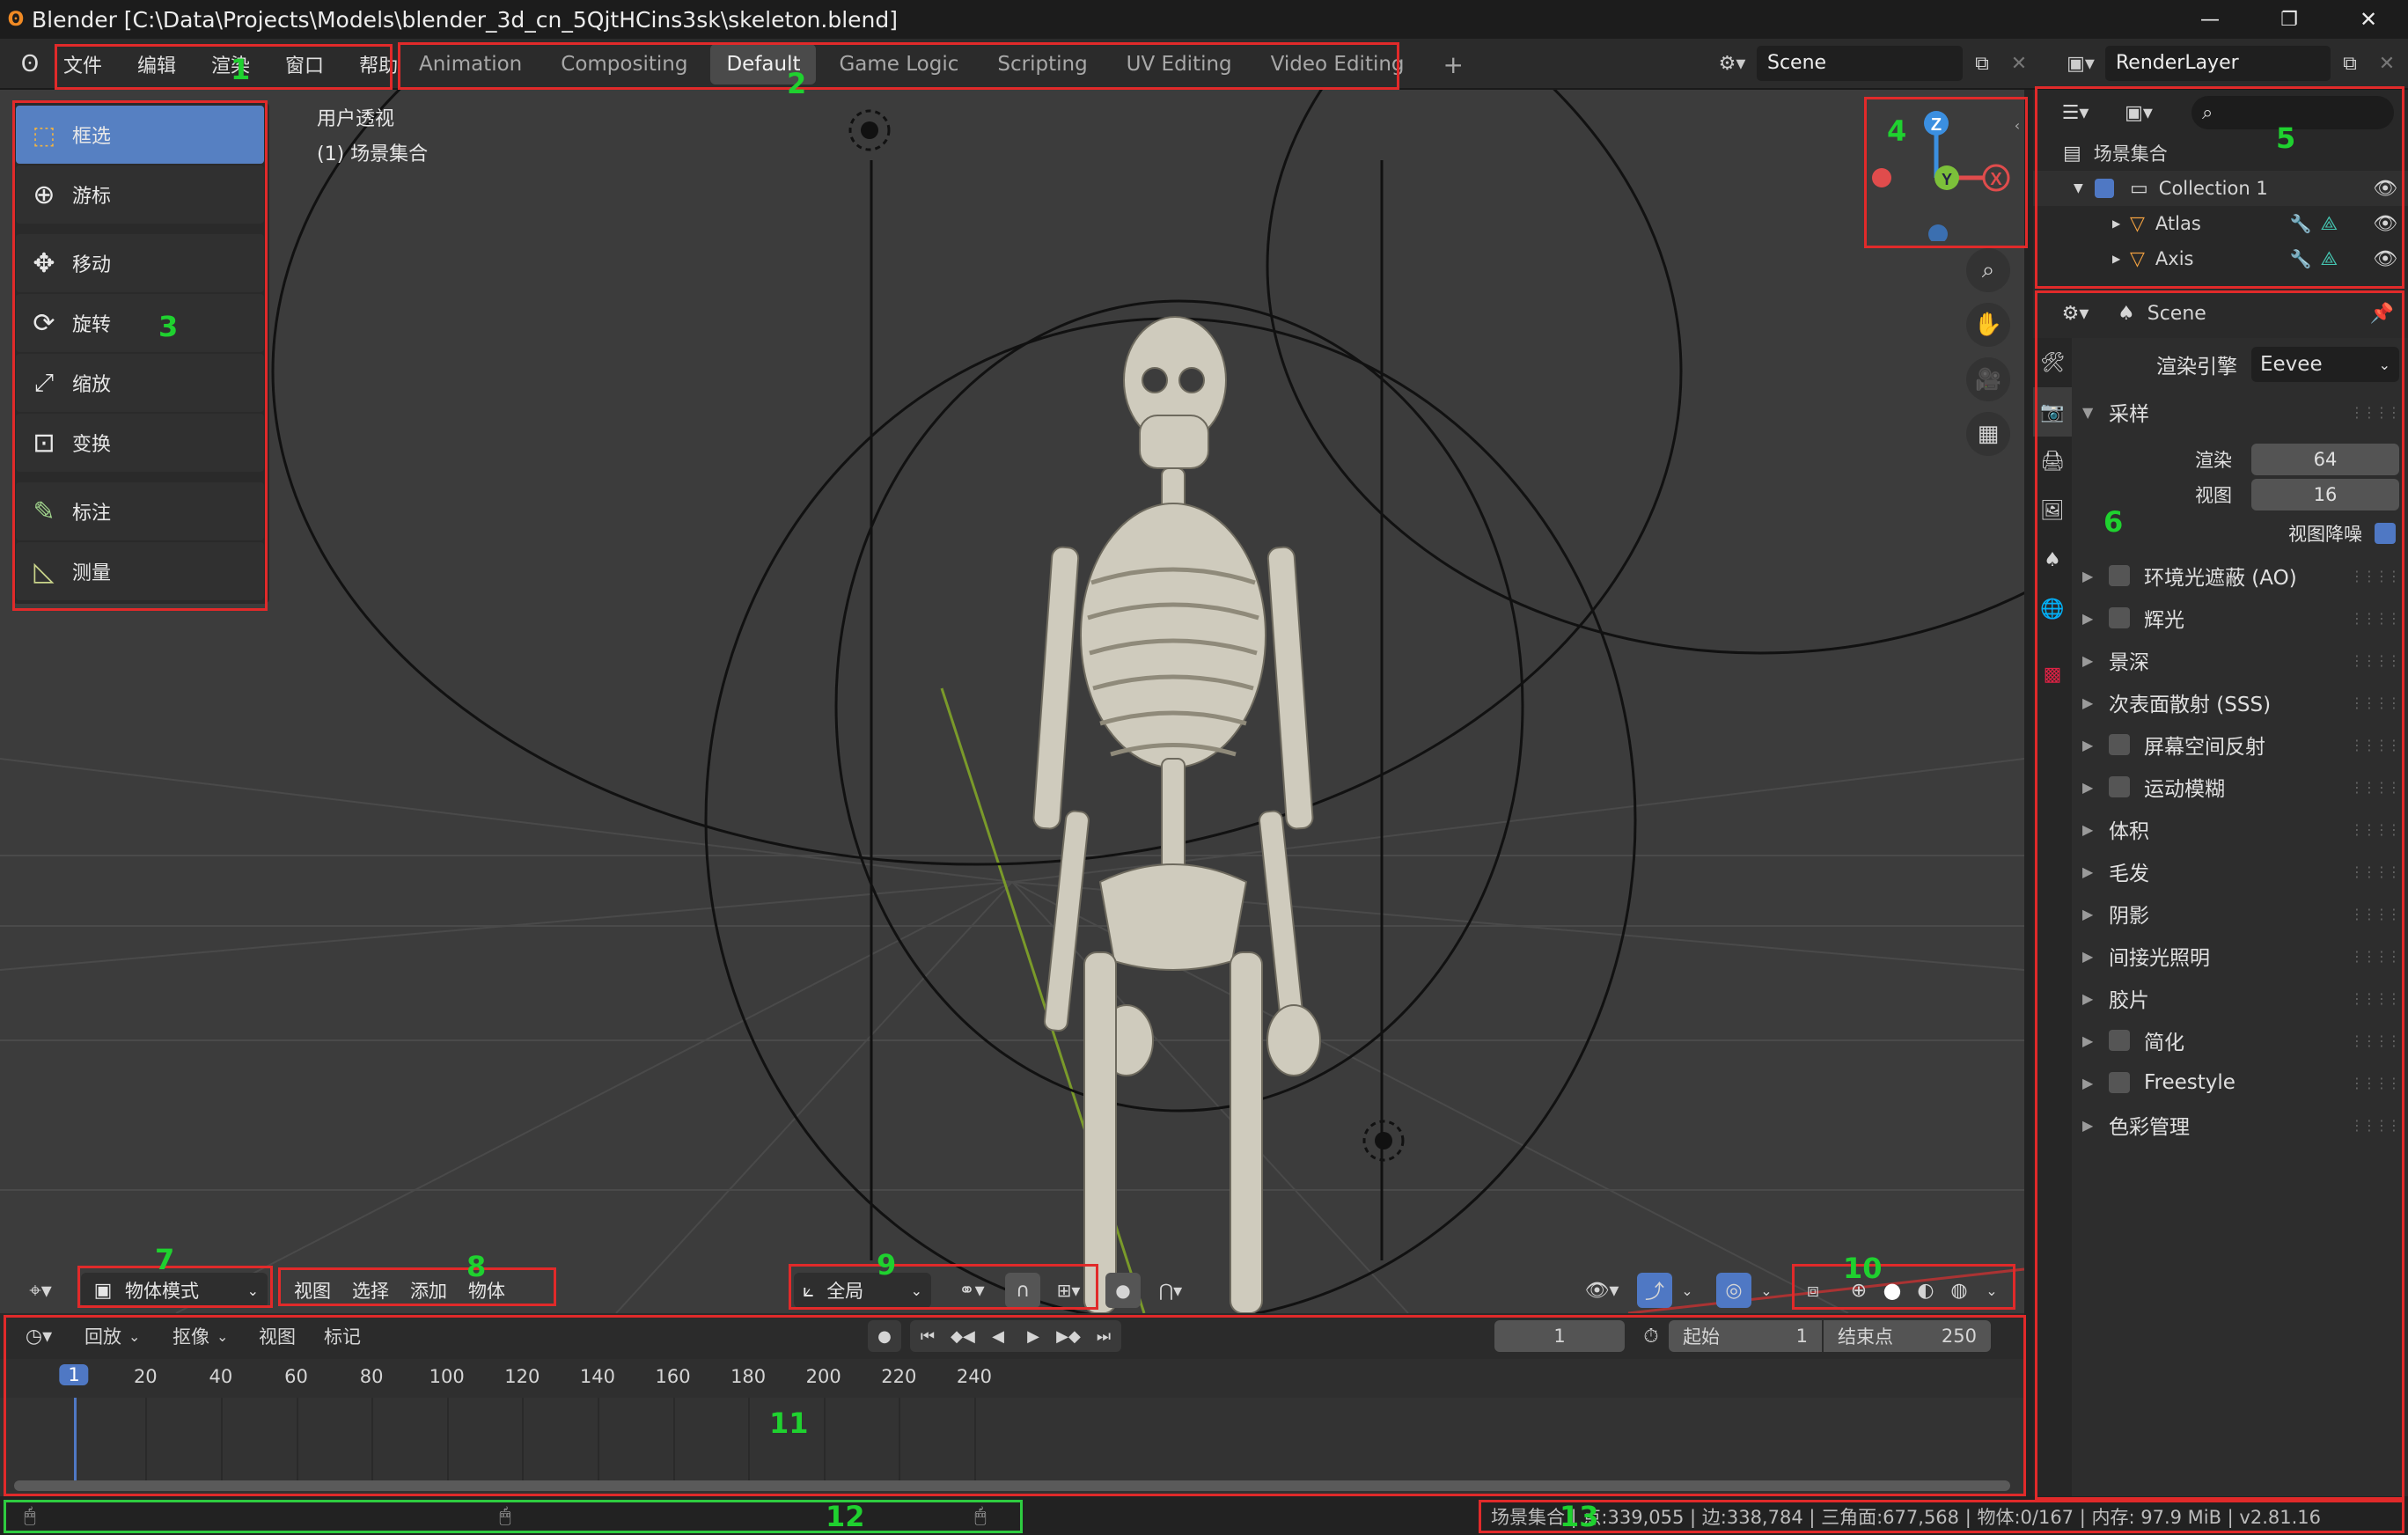 The image size is (2408, 1535). I want to click on falloff-icon: ⋂▾, so click(1170, 1290).